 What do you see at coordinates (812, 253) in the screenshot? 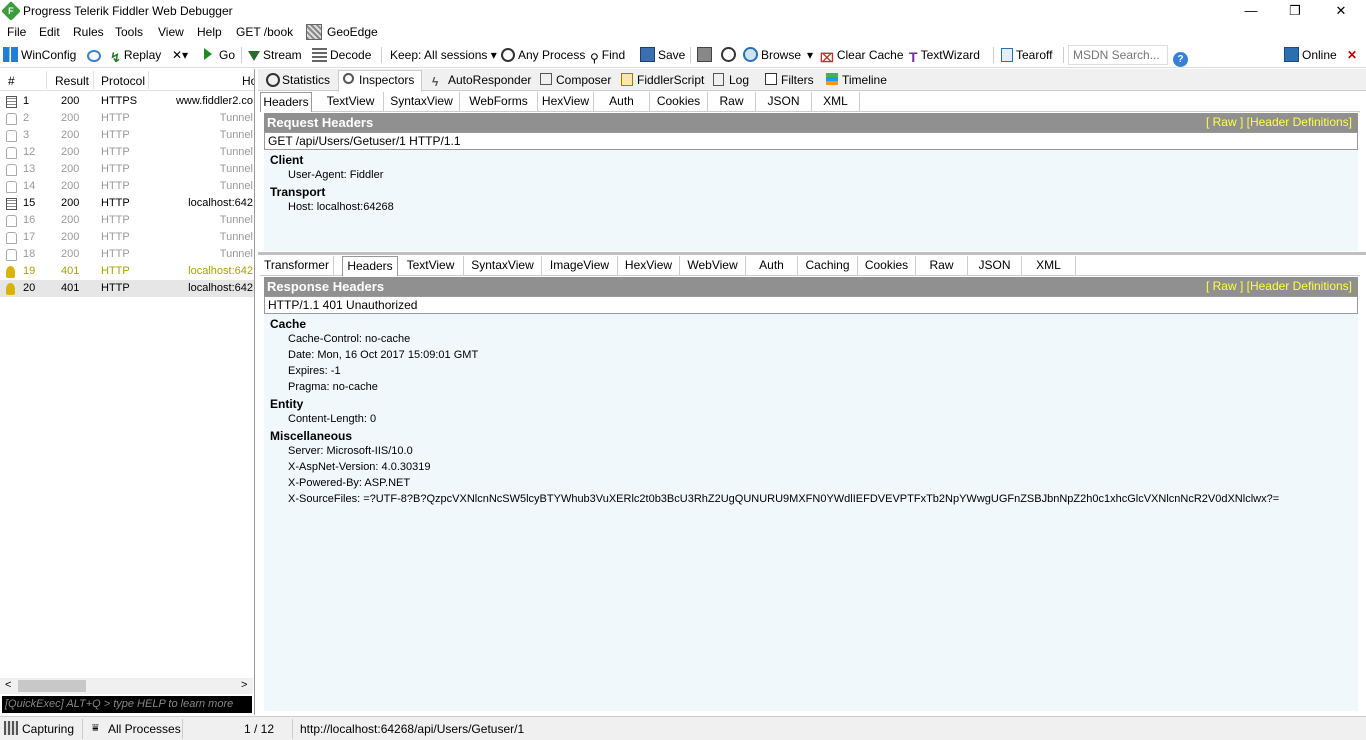
I see `pane-splitter` at bounding box center [812, 253].